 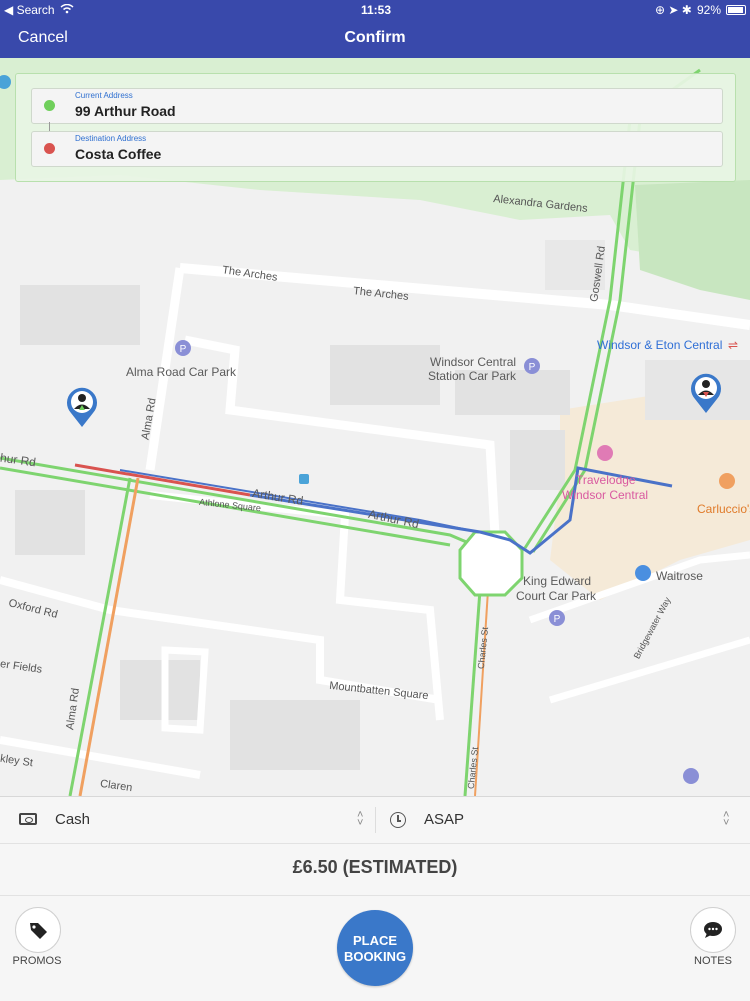 I want to click on notes-label: NOTES, so click(x=713, y=961).